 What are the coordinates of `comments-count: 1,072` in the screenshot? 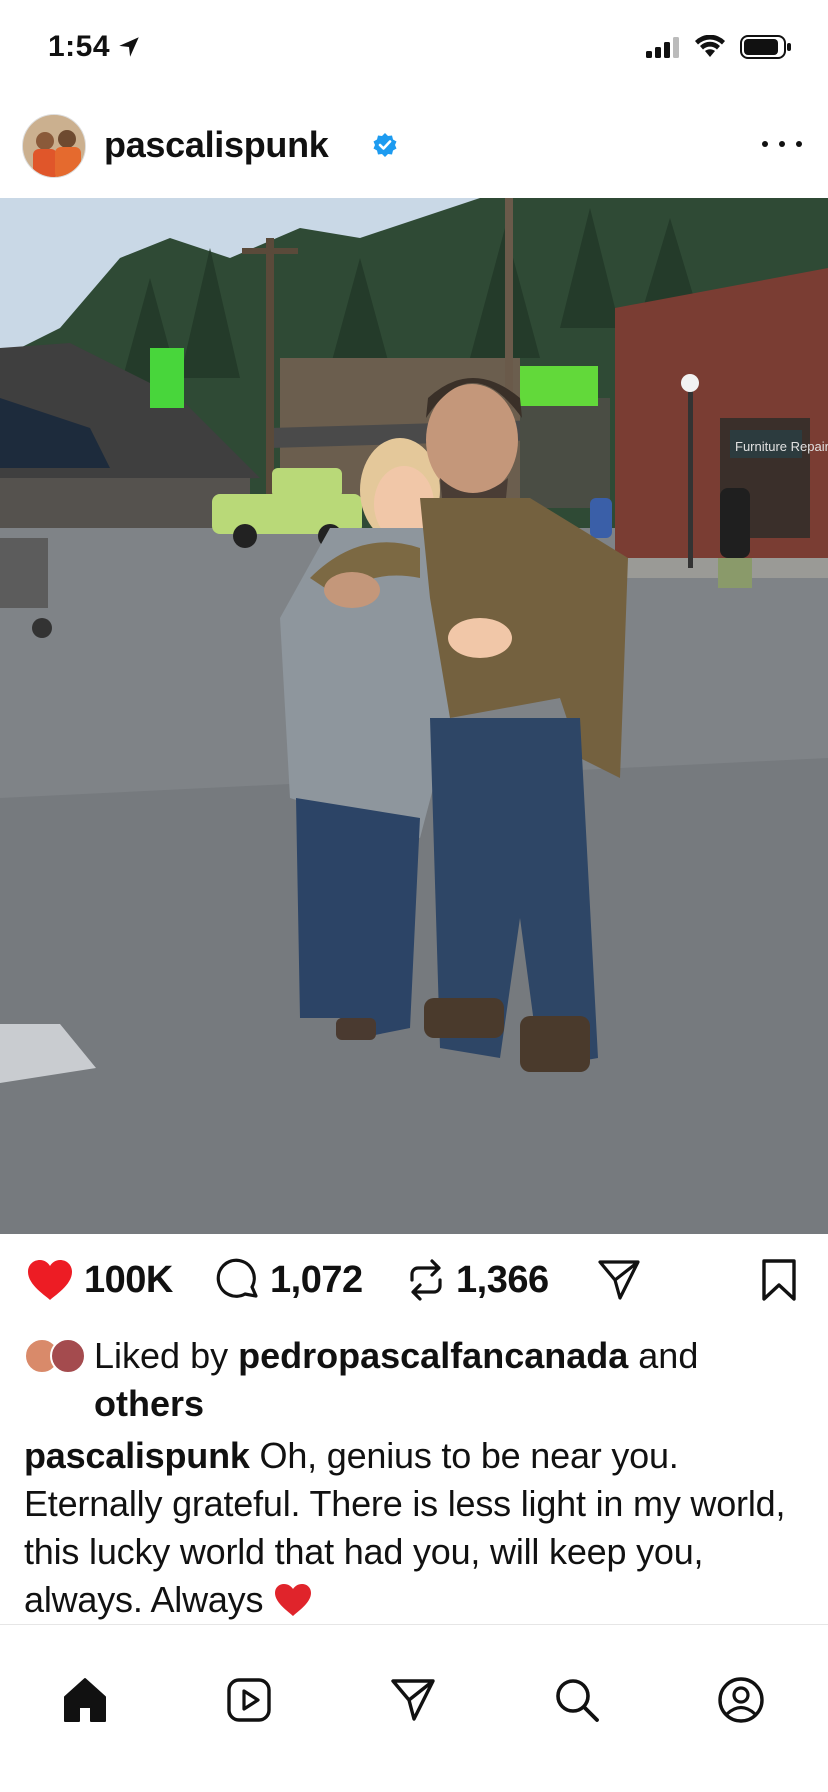 It's located at (316, 1279).